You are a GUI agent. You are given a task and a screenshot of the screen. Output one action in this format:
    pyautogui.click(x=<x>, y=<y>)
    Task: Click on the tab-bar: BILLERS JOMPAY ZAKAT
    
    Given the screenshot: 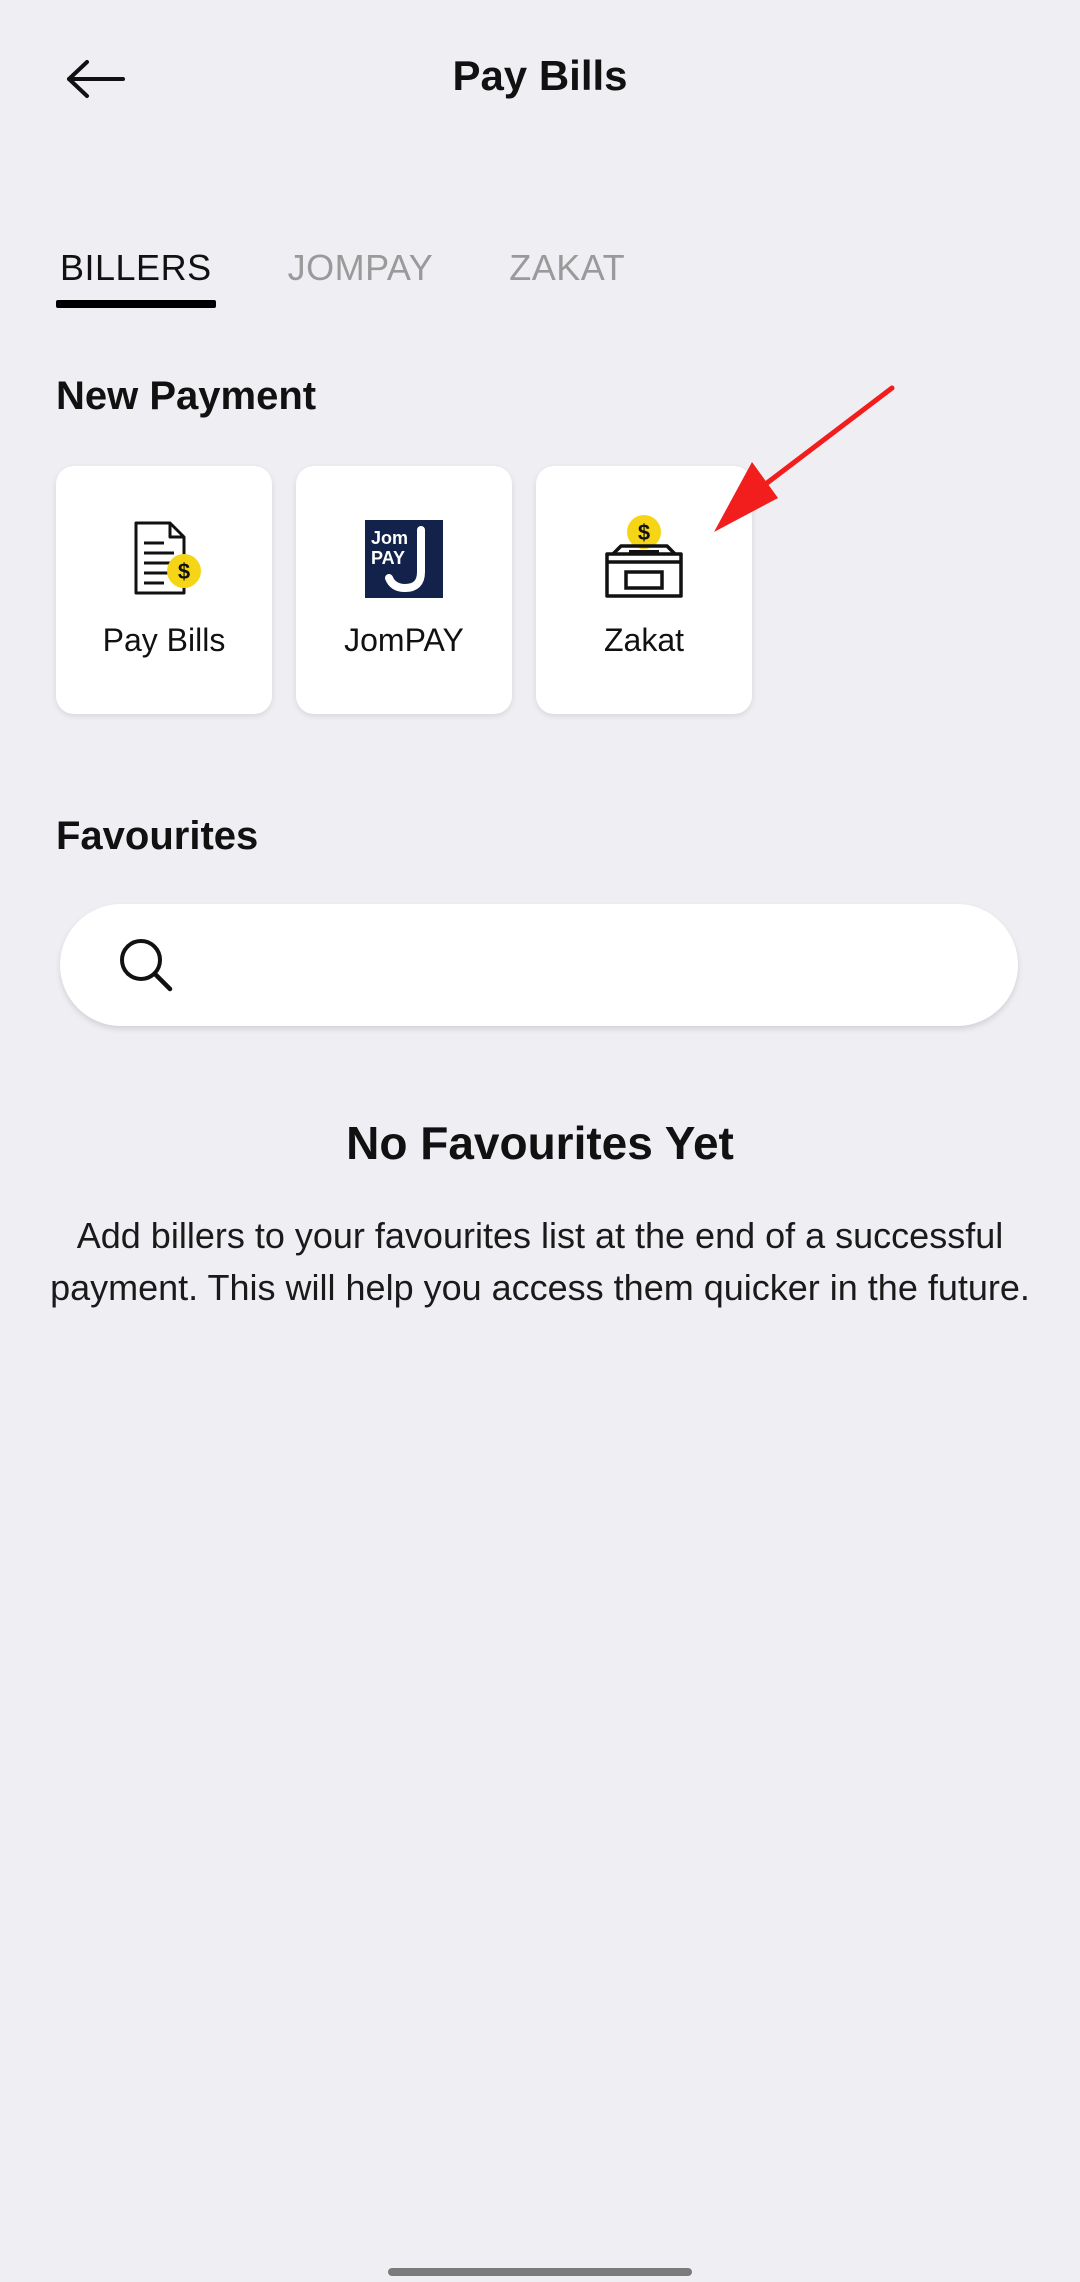 What is the action you would take?
    pyautogui.click(x=342, y=273)
    